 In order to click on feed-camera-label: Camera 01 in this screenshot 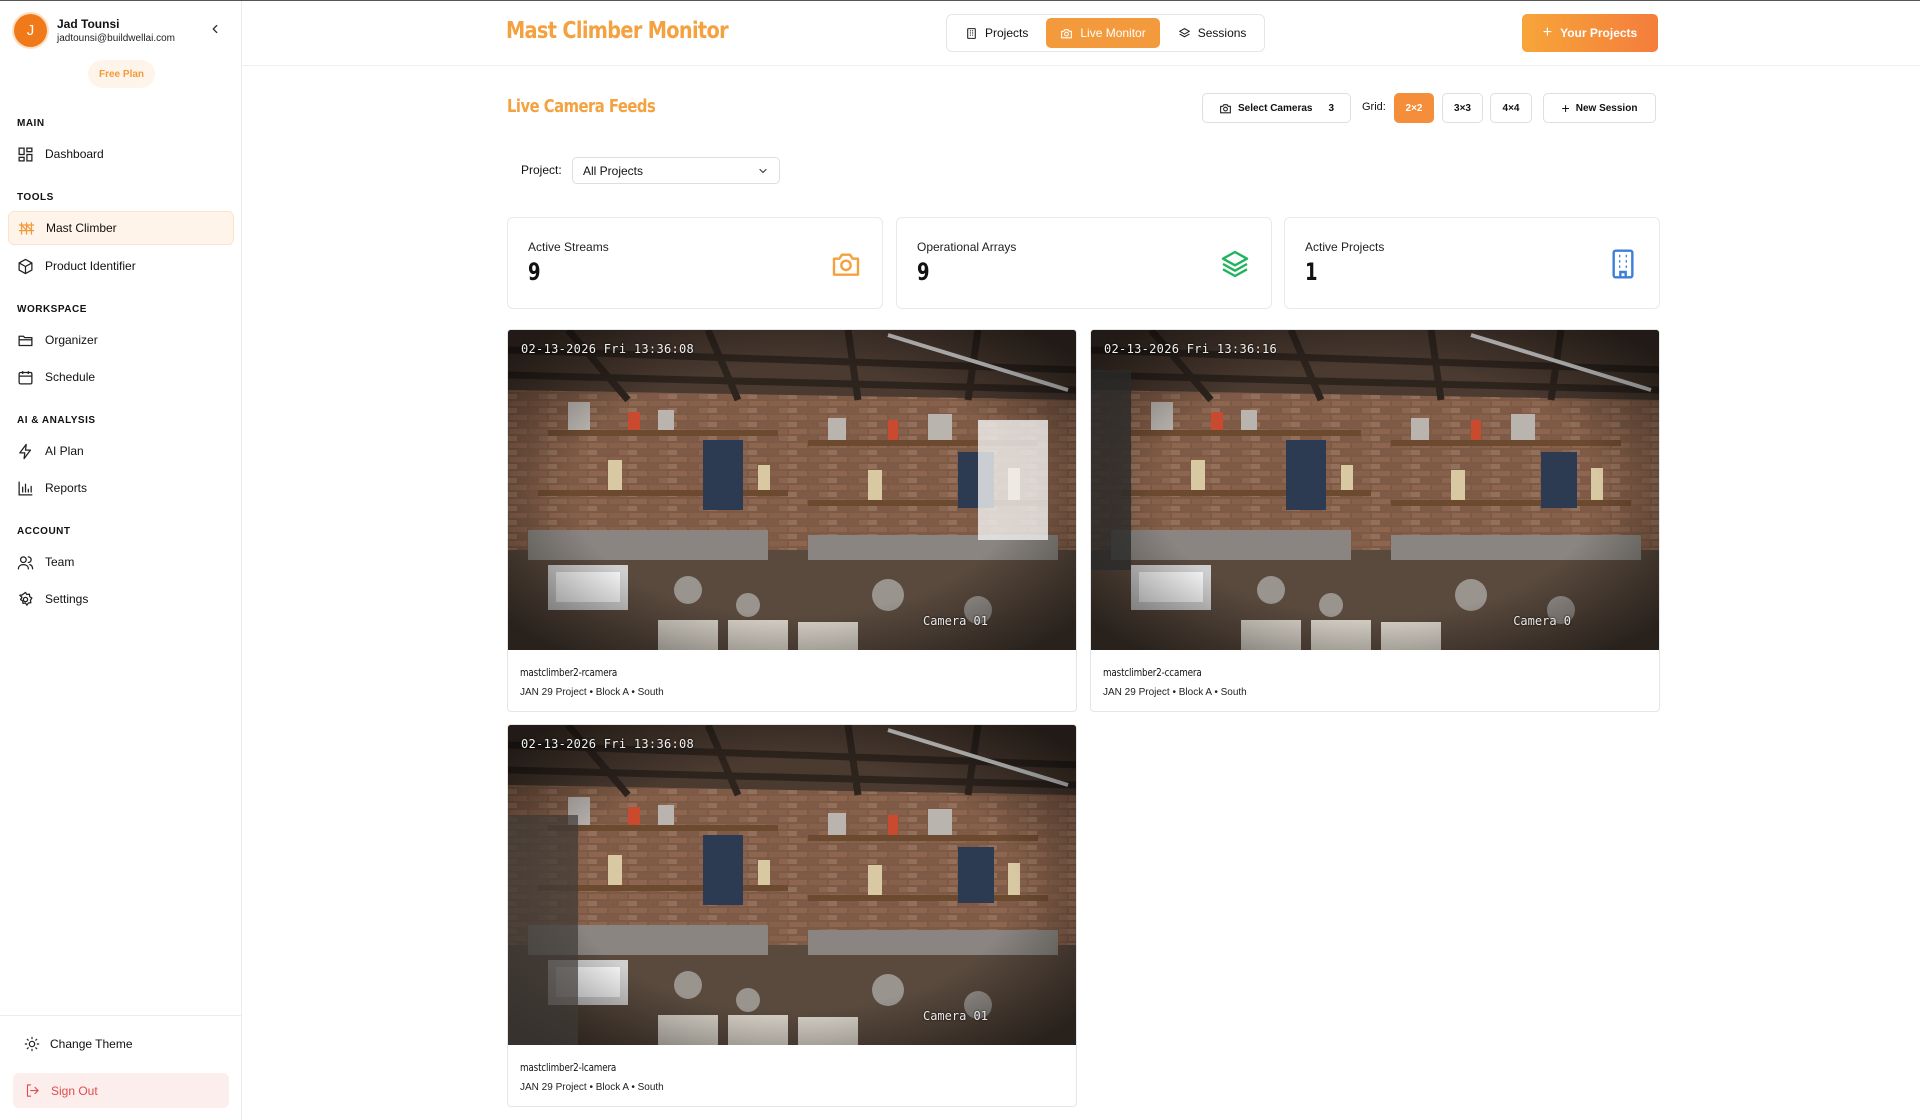, I will do `click(955, 1016)`.